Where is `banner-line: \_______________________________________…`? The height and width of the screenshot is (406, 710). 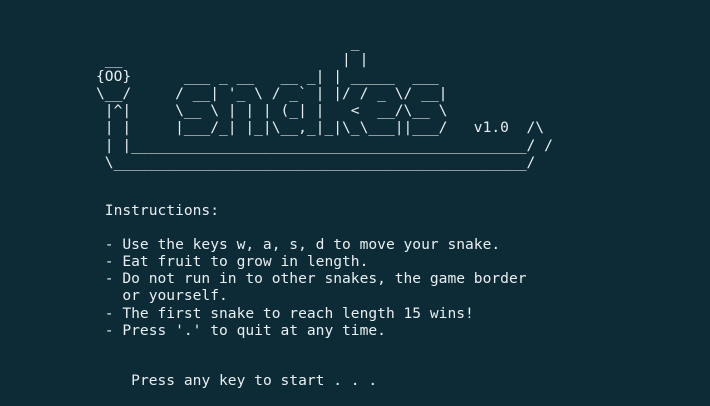
banner-line: \_______________________________________… is located at coordinates (316, 162).